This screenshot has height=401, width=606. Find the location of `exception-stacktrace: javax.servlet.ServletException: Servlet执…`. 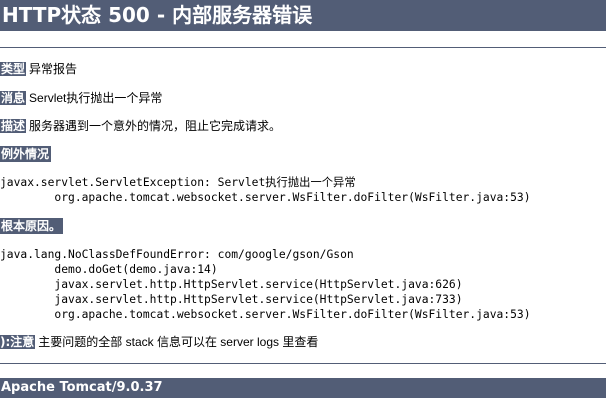

exception-stacktrace: javax.servlet.ServletException: Servlet执… is located at coordinates (265, 190).